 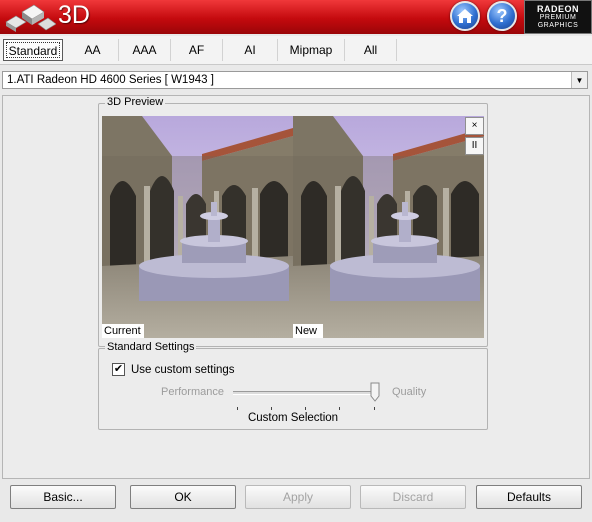 I want to click on tab-standard: Standard, so click(x=33, y=50).